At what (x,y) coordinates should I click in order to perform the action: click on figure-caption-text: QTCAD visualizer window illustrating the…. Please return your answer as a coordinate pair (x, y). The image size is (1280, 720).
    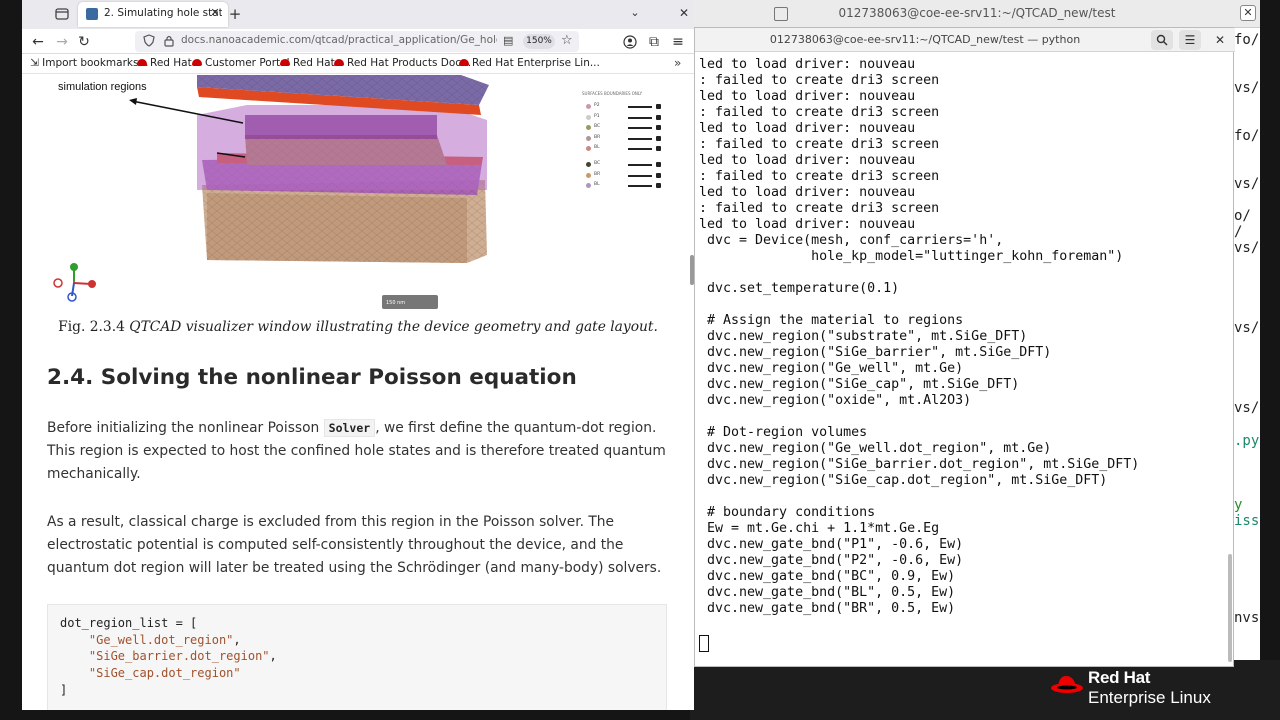
    Looking at the image, I should click on (393, 327).